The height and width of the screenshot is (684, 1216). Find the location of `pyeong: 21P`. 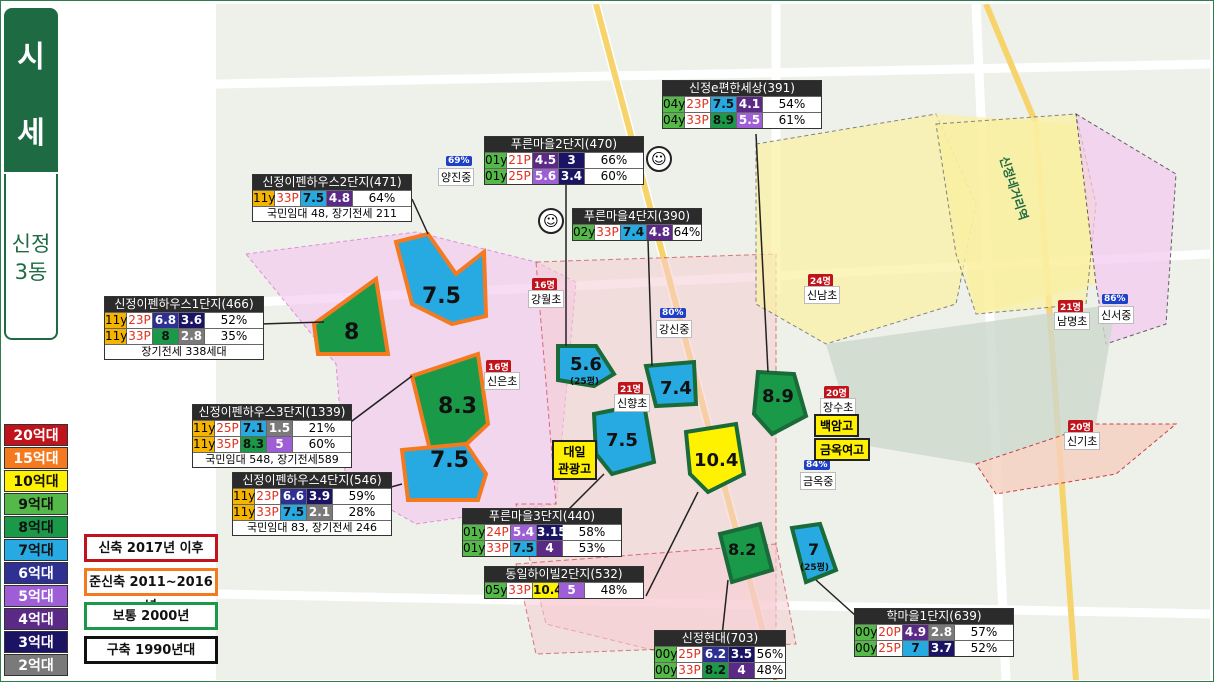

pyeong: 21P is located at coordinates (520, 160).